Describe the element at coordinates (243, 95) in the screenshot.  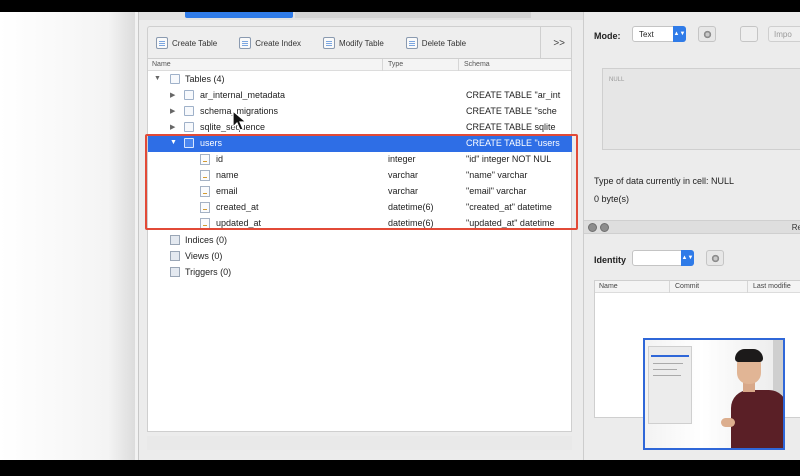
I see `table-name: ar_internal_metadata` at that location.